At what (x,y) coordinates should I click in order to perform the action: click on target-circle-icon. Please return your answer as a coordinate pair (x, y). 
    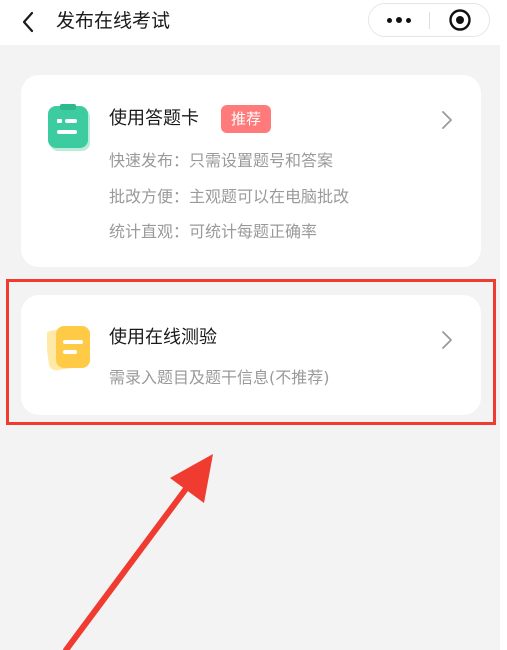
    Looking at the image, I should click on (460, 20).